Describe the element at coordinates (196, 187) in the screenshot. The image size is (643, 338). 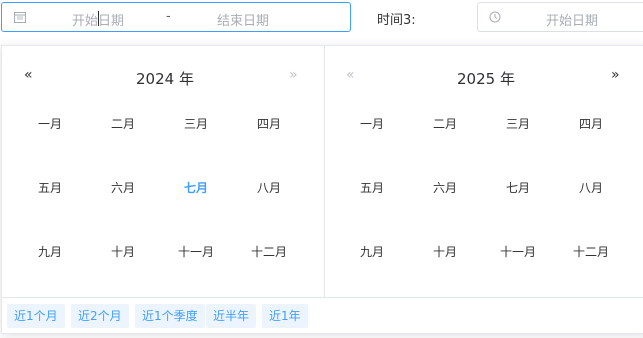
I see `left-month-cell: 七月` at that location.